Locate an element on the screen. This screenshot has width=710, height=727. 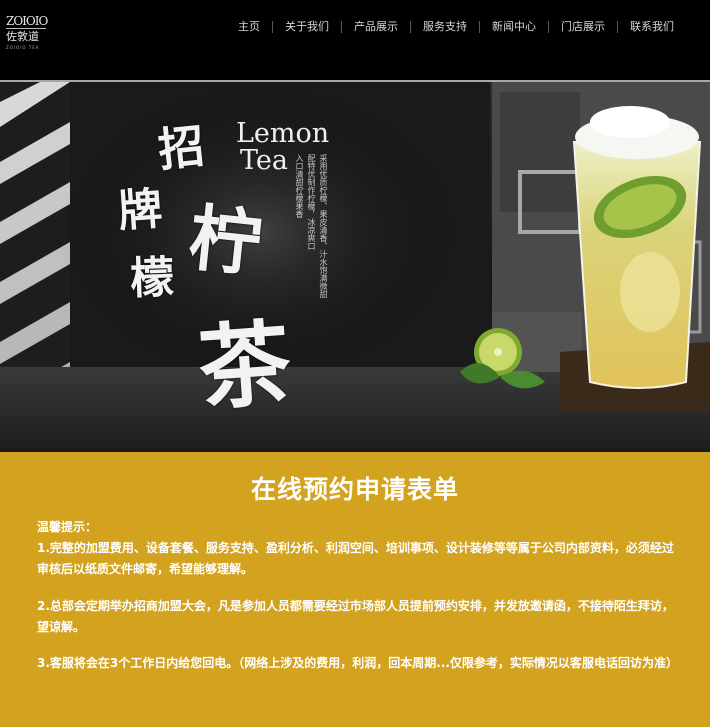
banner-vertical-text: 配特优制作柠檬，冰凉爽口 is located at coordinates (311, 202).